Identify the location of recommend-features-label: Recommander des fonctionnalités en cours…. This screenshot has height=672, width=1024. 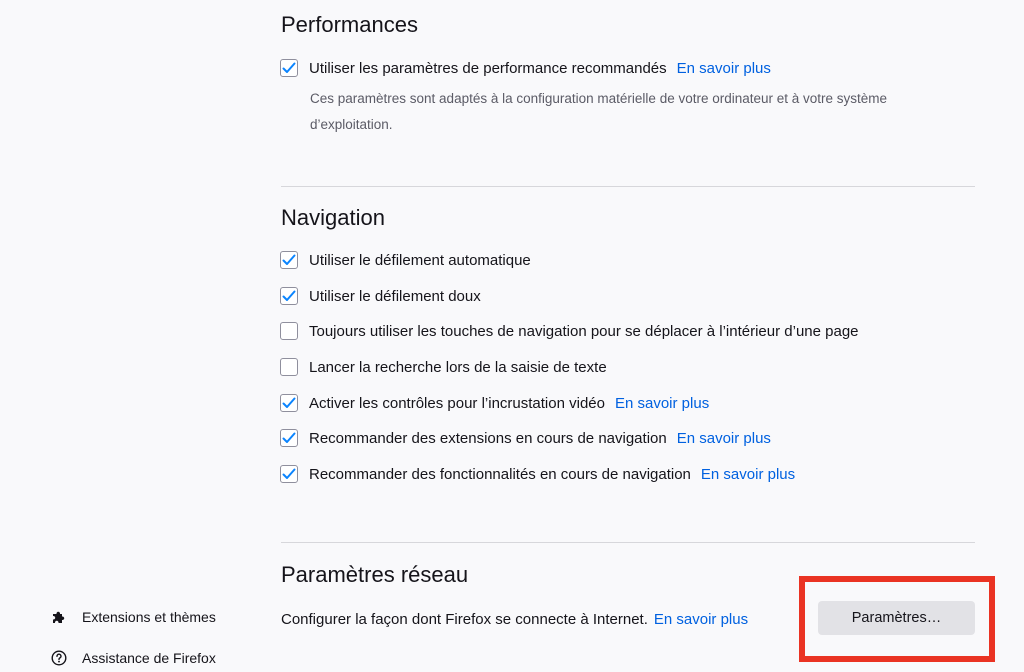
(500, 474).